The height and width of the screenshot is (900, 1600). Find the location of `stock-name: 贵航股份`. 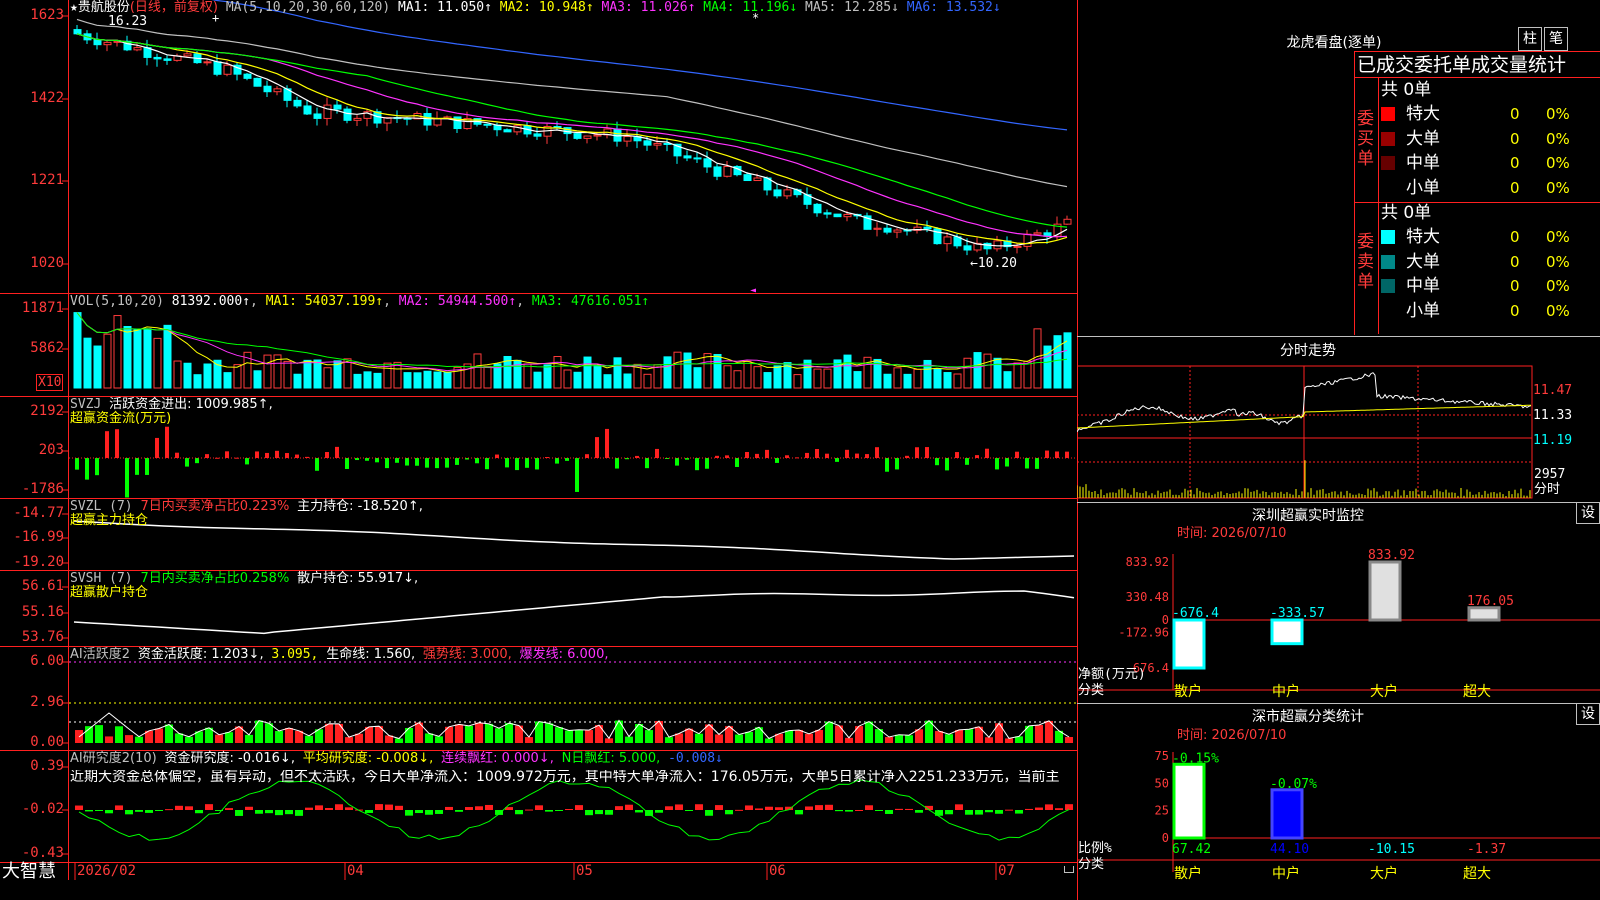

stock-name: 贵航股份 is located at coordinates (104, 7).